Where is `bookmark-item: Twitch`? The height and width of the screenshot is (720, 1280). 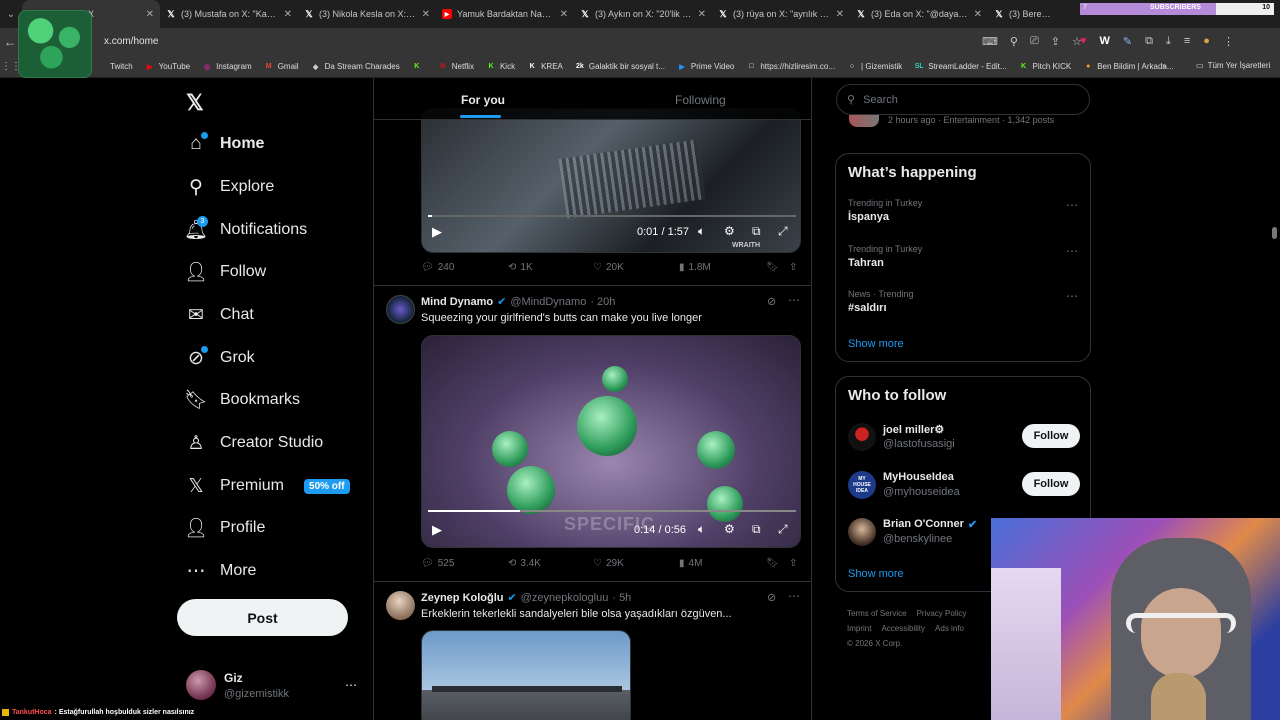
bookmark-item: Twitch is located at coordinates (114, 67).